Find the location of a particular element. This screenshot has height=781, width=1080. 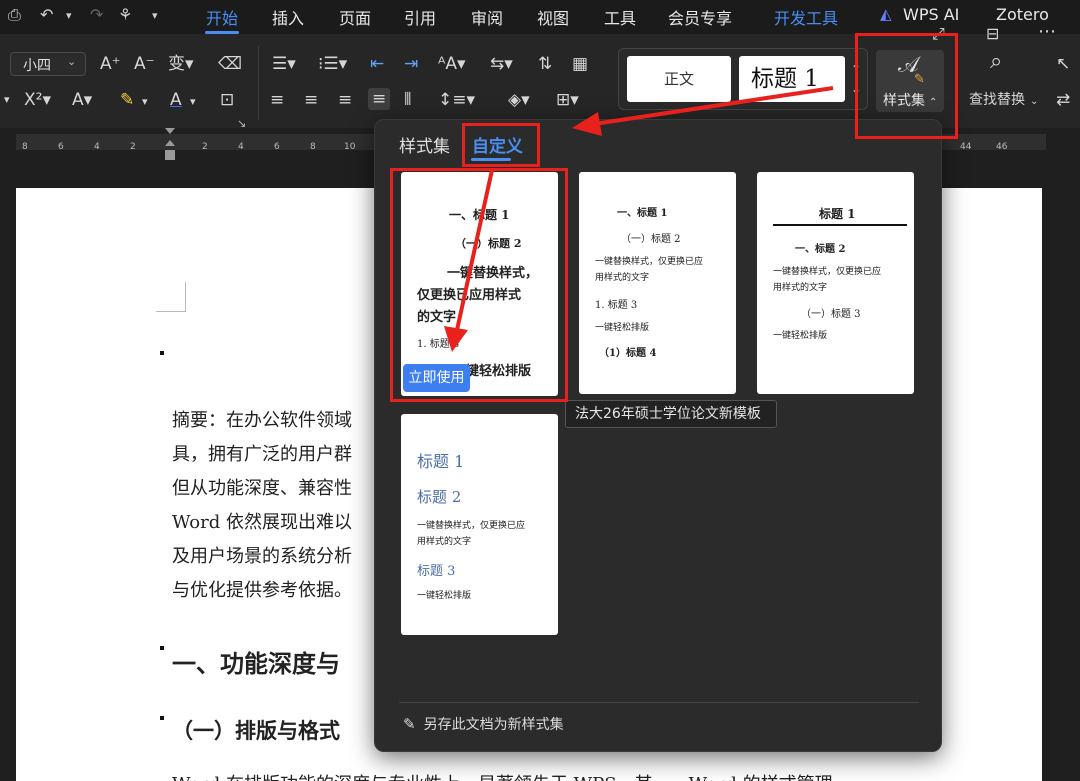

ruler-tick: 46 is located at coordinates (1002, 147).